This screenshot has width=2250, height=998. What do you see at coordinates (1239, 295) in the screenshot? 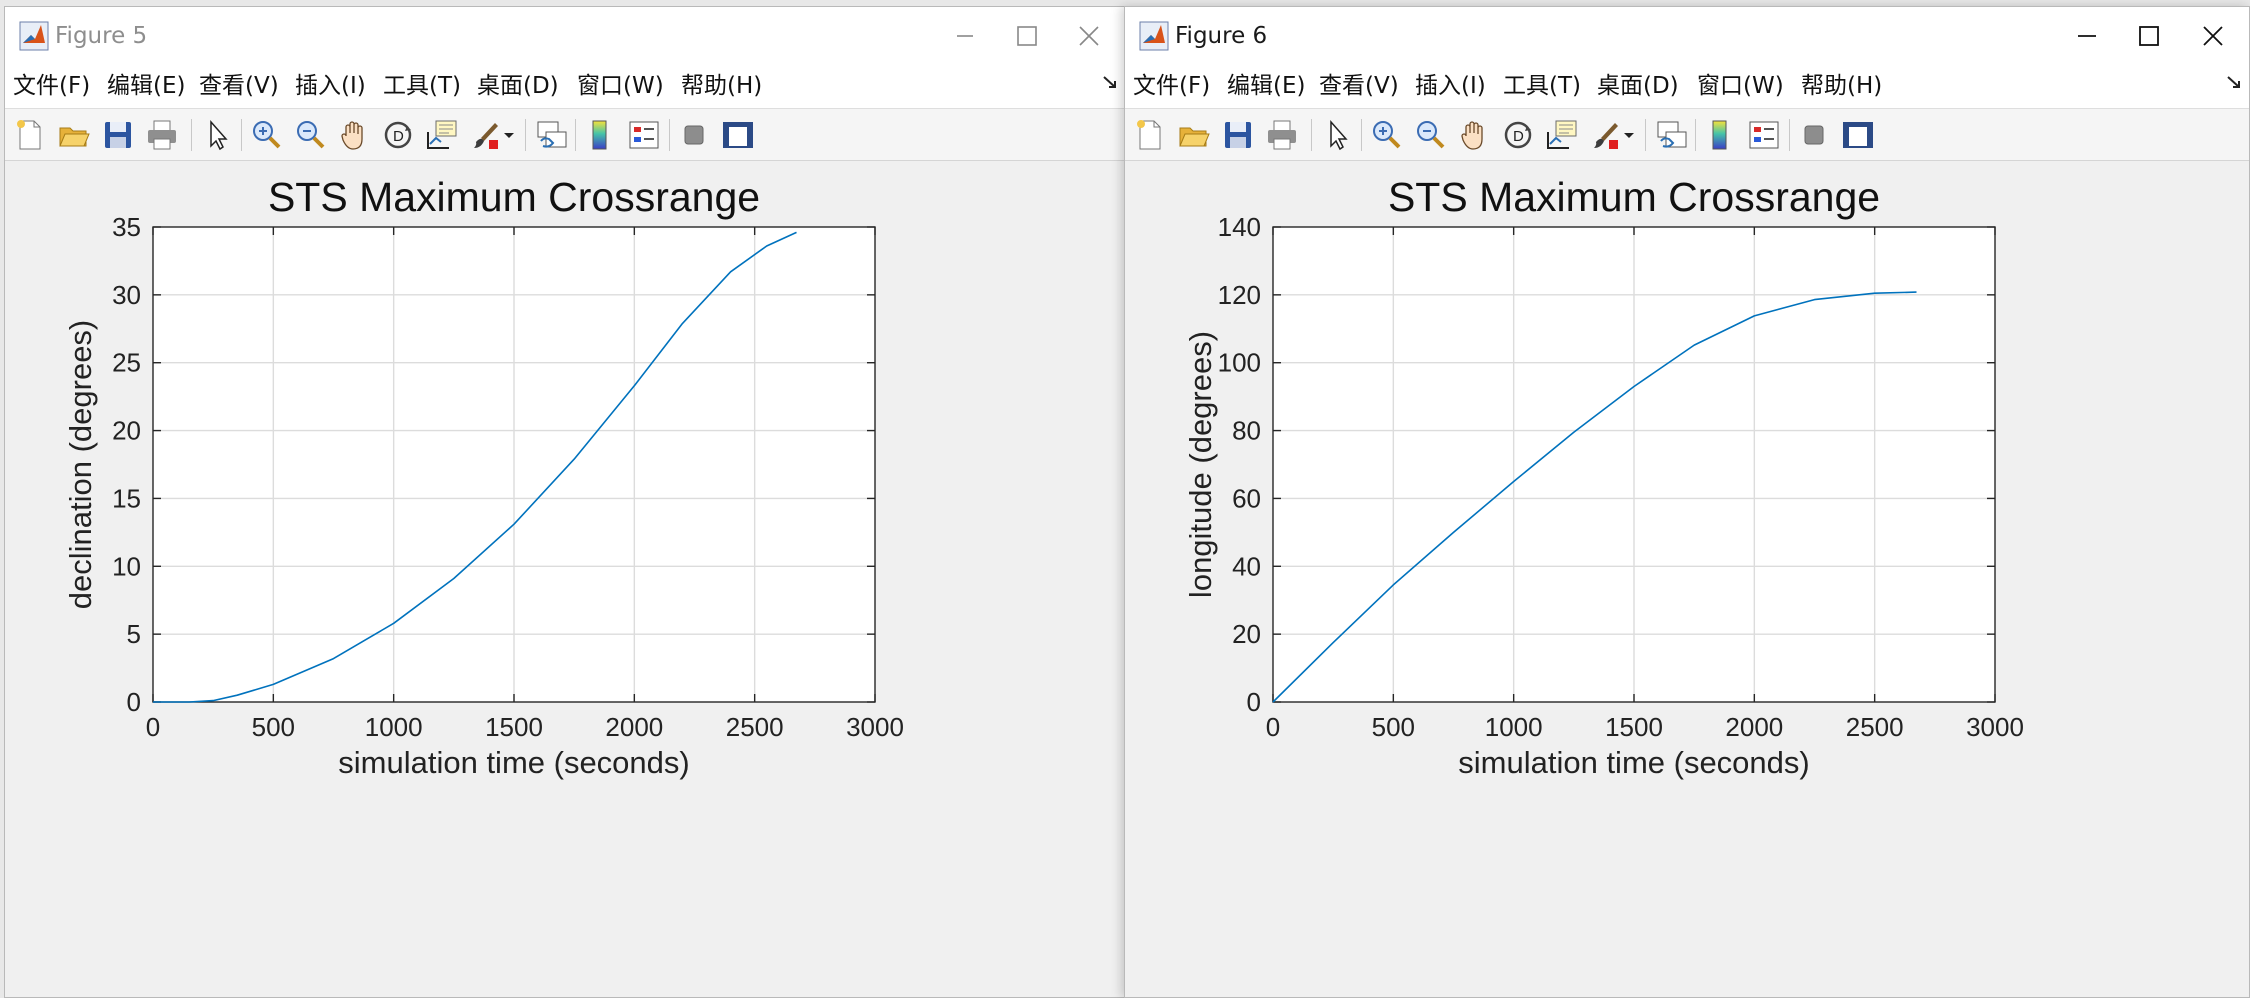
I see `y-tick-label: 120` at bounding box center [1239, 295].